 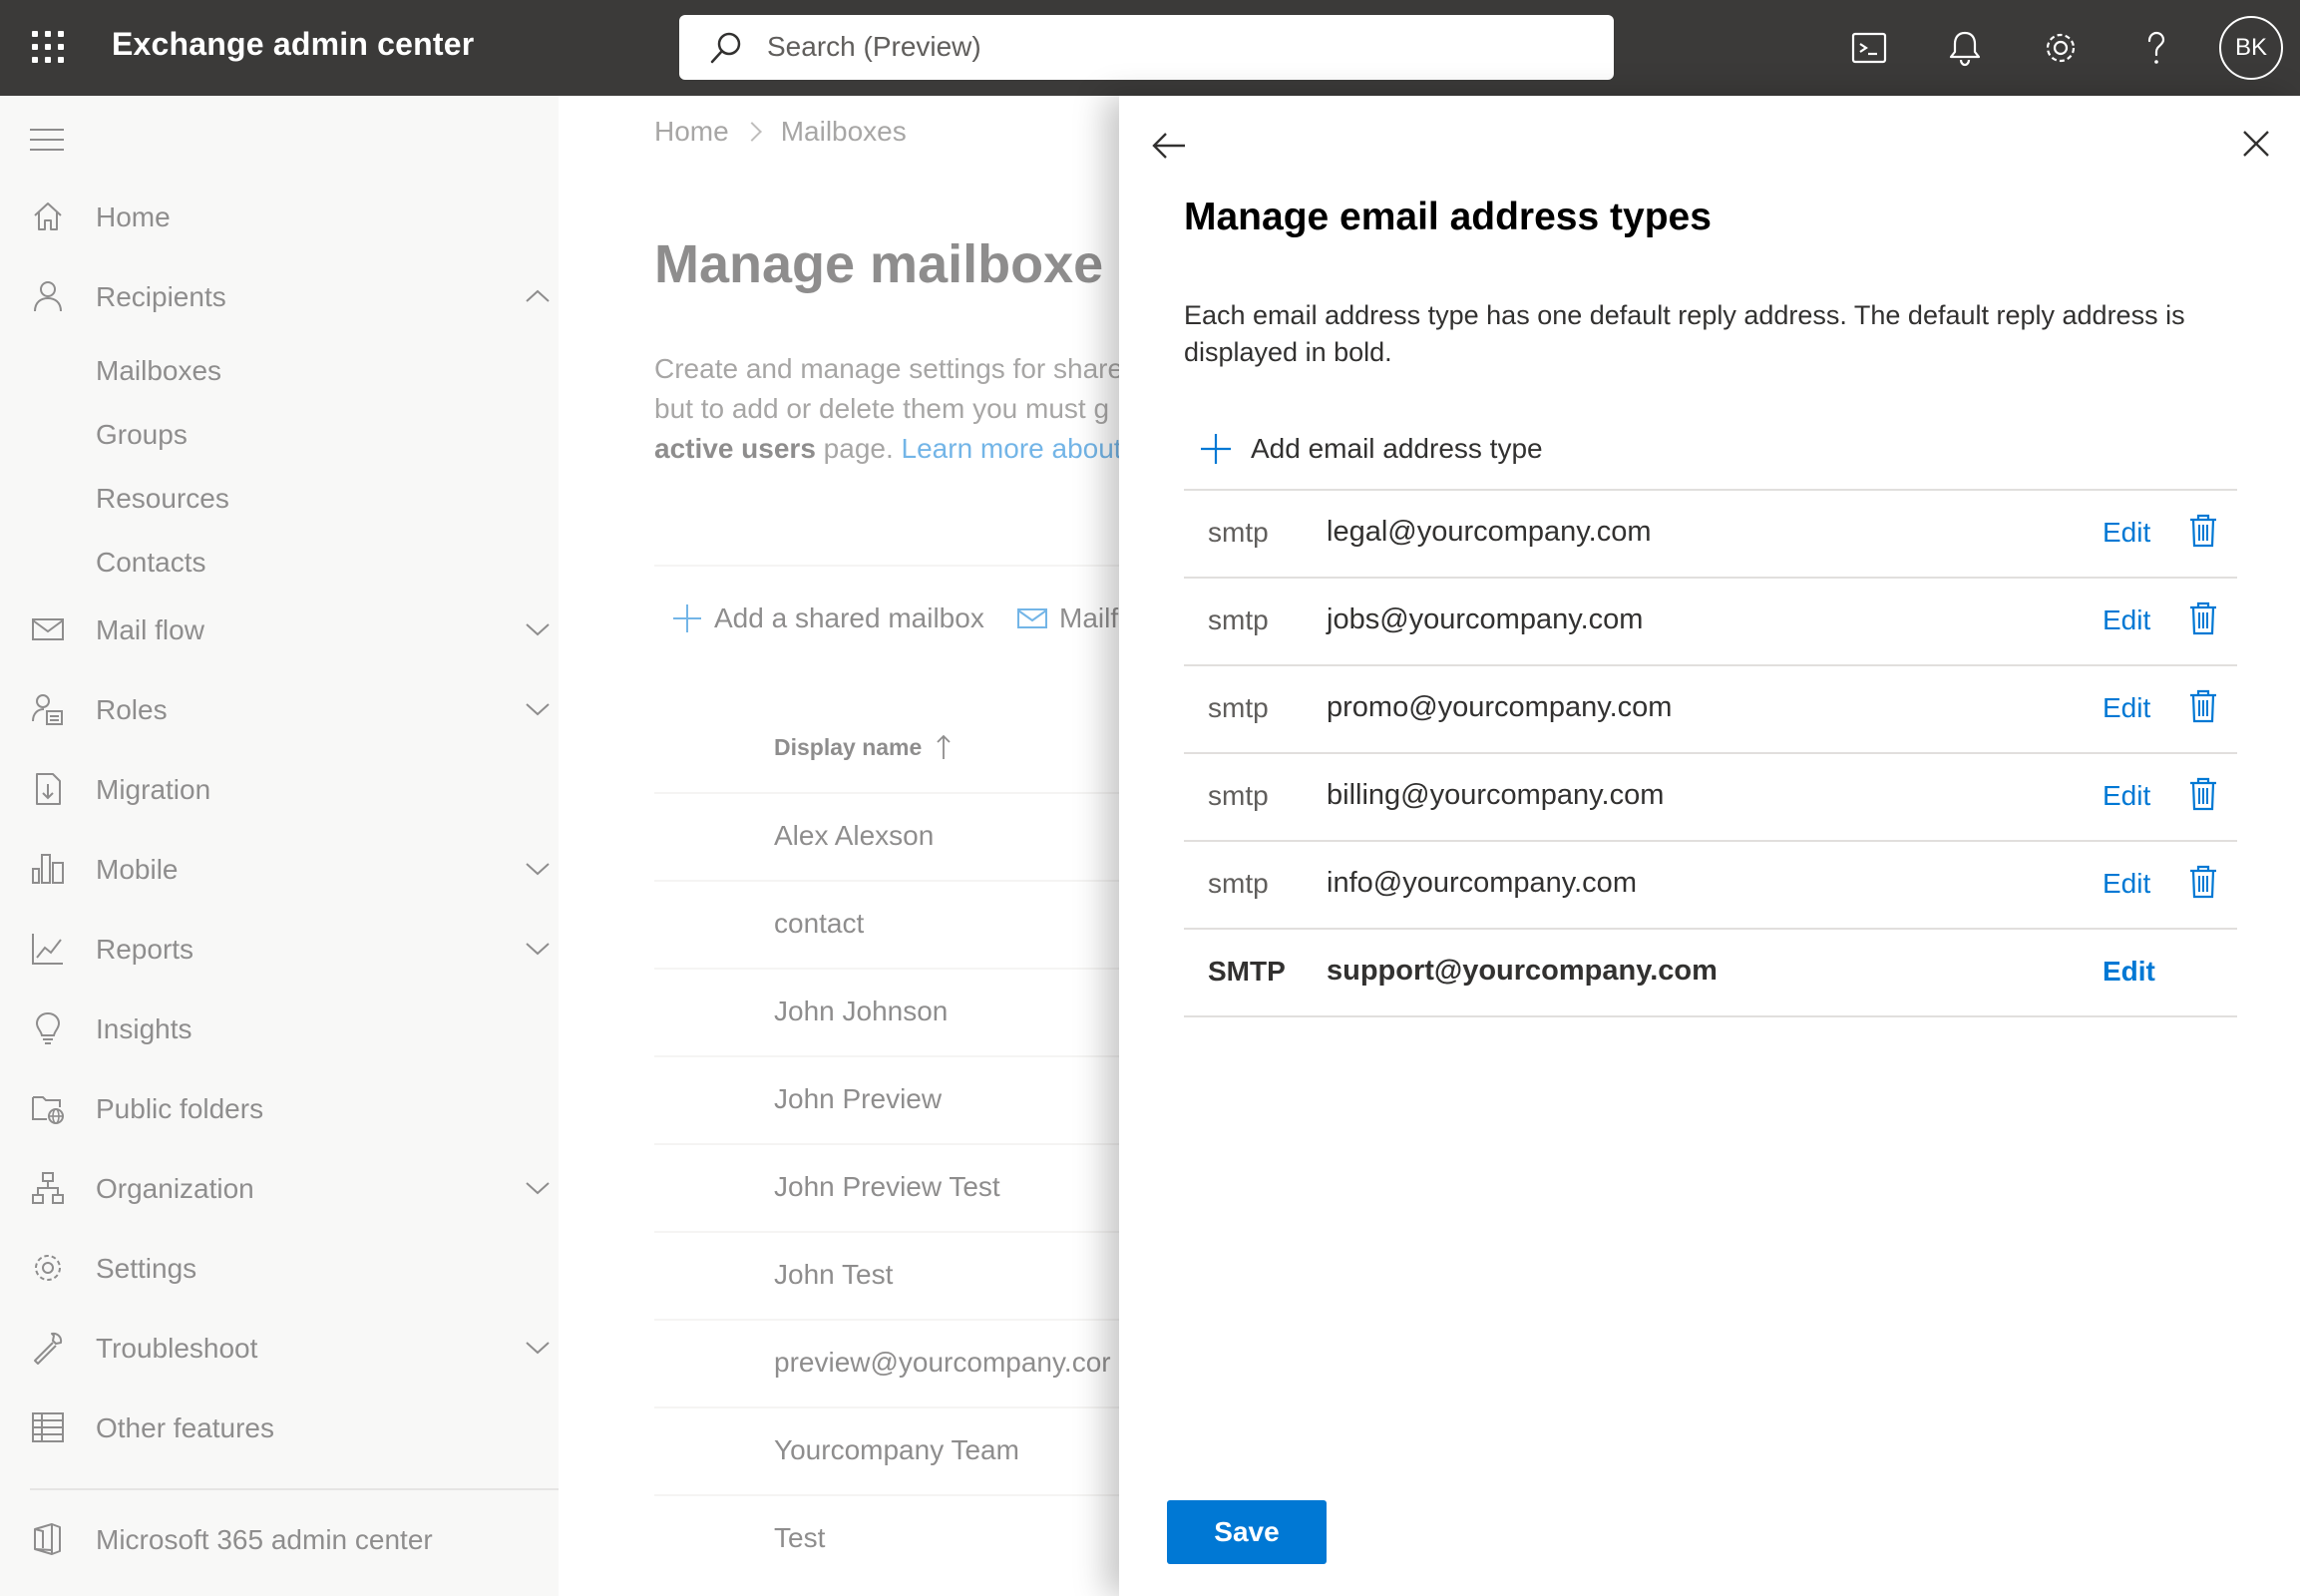 What do you see at coordinates (1869, 48) in the screenshot?
I see `terminal-icon` at bounding box center [1869, 48].